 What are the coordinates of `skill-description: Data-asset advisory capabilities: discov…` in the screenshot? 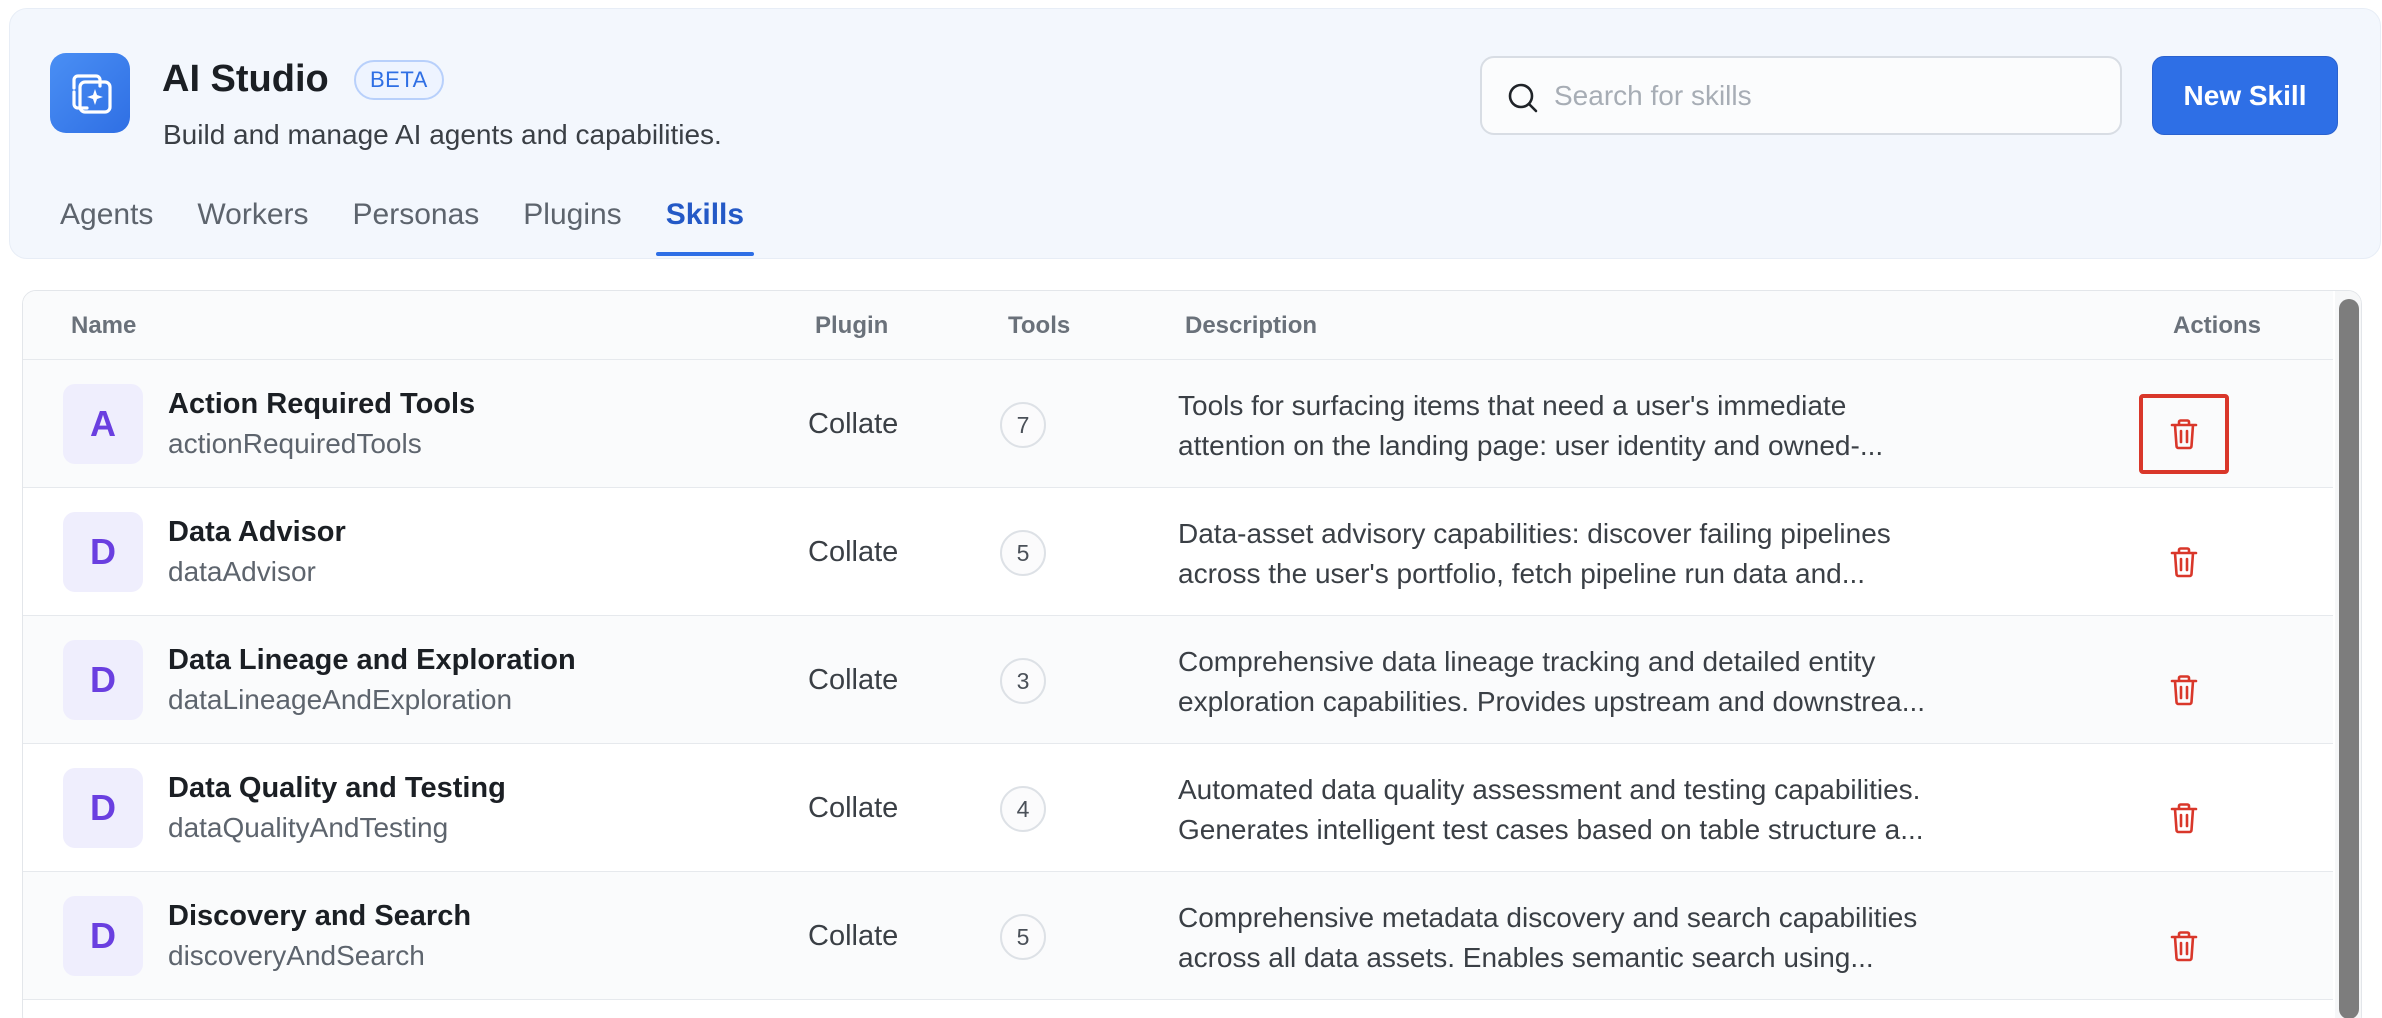 It's located at (1578, 554).